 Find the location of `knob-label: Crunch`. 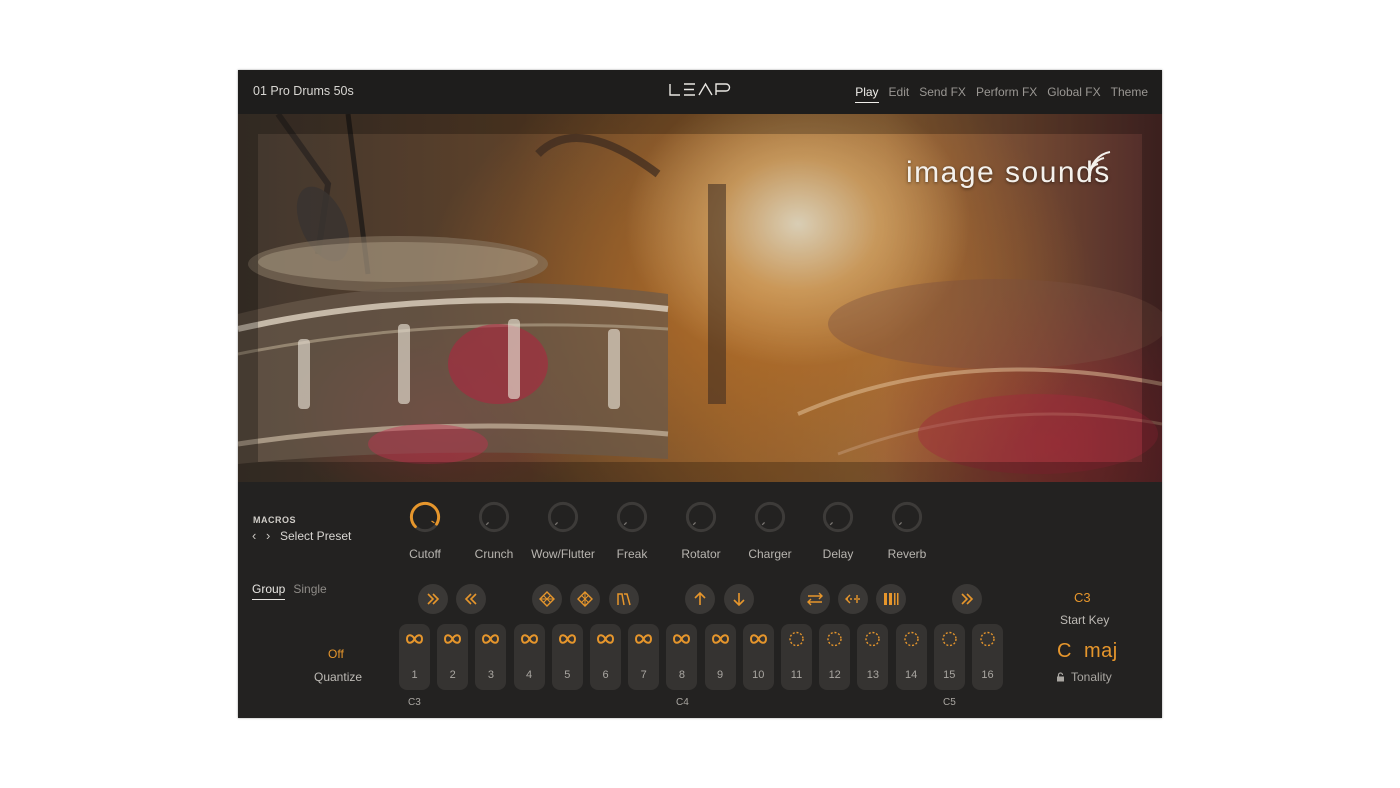

knob-label: Crunch is located at coordinates (494, 554).